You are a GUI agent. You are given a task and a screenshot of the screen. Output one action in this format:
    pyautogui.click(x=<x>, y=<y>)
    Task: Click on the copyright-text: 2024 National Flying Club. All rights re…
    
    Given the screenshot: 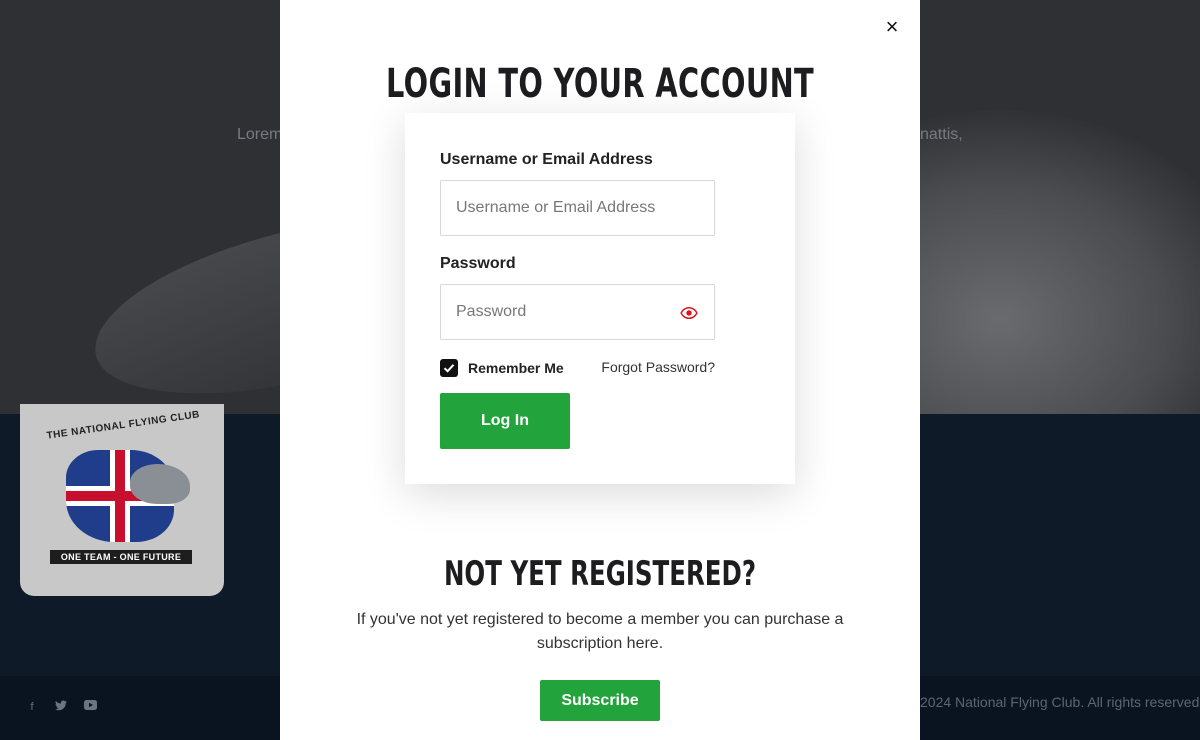 What is the action you would take?
    pyautogui.click(x=1060, y=702)
    